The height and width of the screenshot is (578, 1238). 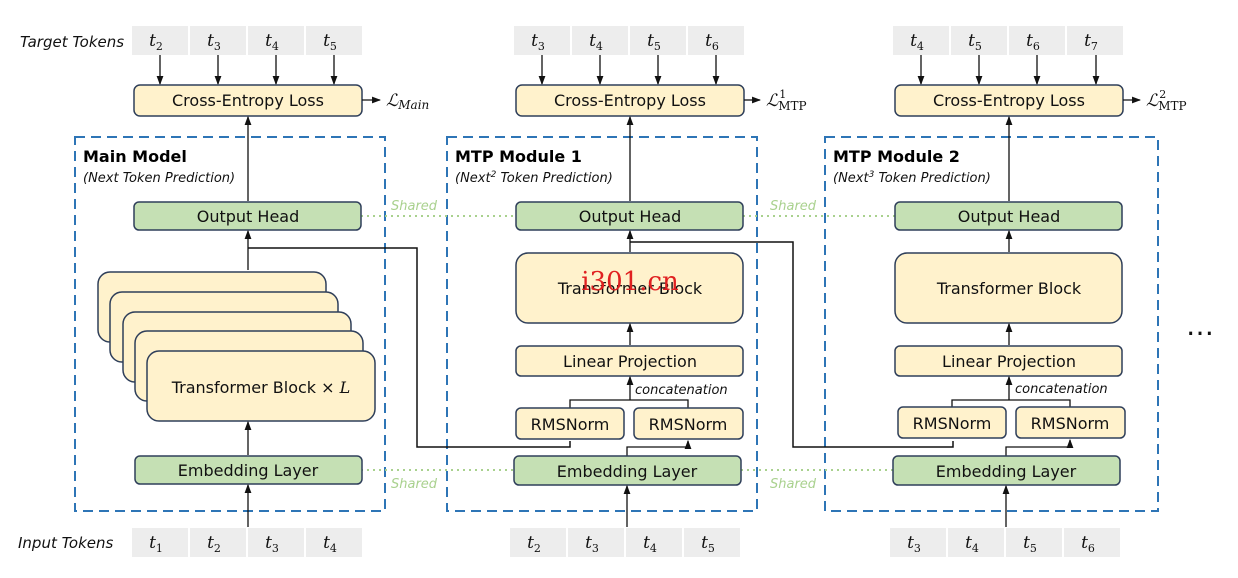 What do you see at coordinates (1070, 423) in the screenshot?
I see `mtp2-rmsnorm-right-label: RMSNorm` at bounding box center [1070, 423].